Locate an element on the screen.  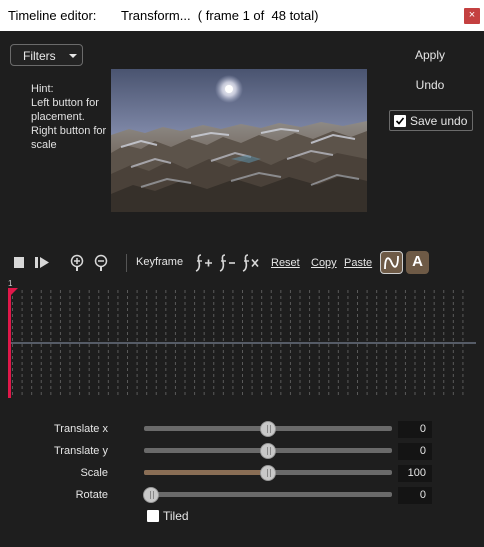
save-undo-checkbox: Save undo is located at coordinates (431, 120).